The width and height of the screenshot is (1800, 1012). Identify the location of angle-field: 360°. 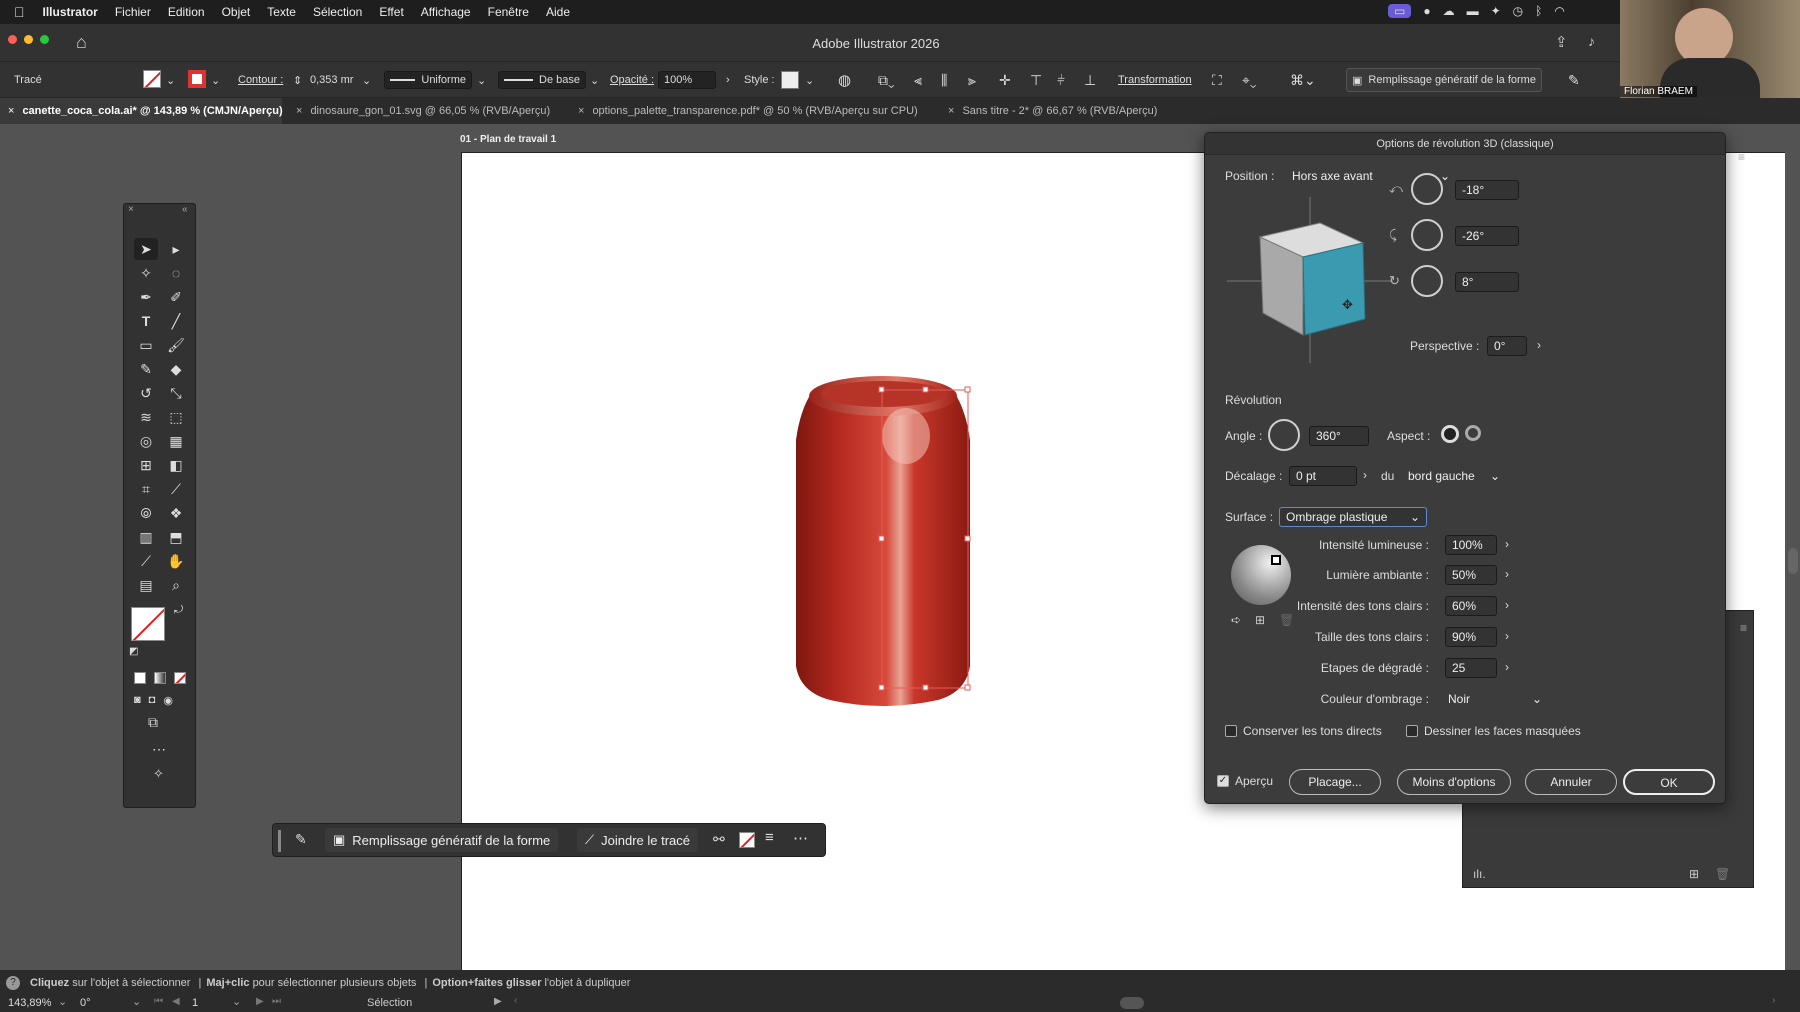
(1339, 436).